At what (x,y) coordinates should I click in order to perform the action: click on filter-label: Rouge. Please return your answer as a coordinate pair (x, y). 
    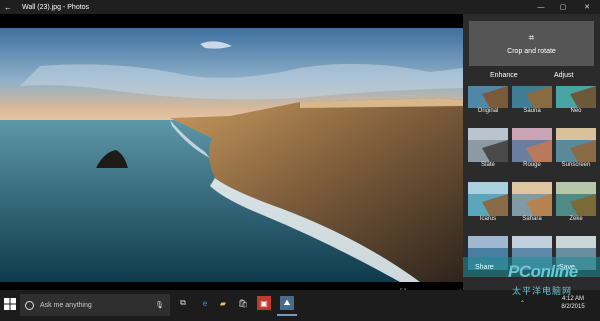
    Looking at the image, I should click on (532, 165).